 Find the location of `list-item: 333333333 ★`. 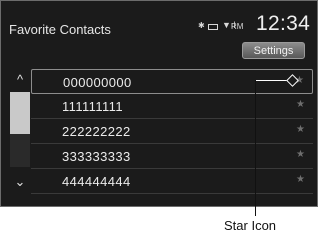

list-item: 333333333 ★ is located at coordinates (172, 156).